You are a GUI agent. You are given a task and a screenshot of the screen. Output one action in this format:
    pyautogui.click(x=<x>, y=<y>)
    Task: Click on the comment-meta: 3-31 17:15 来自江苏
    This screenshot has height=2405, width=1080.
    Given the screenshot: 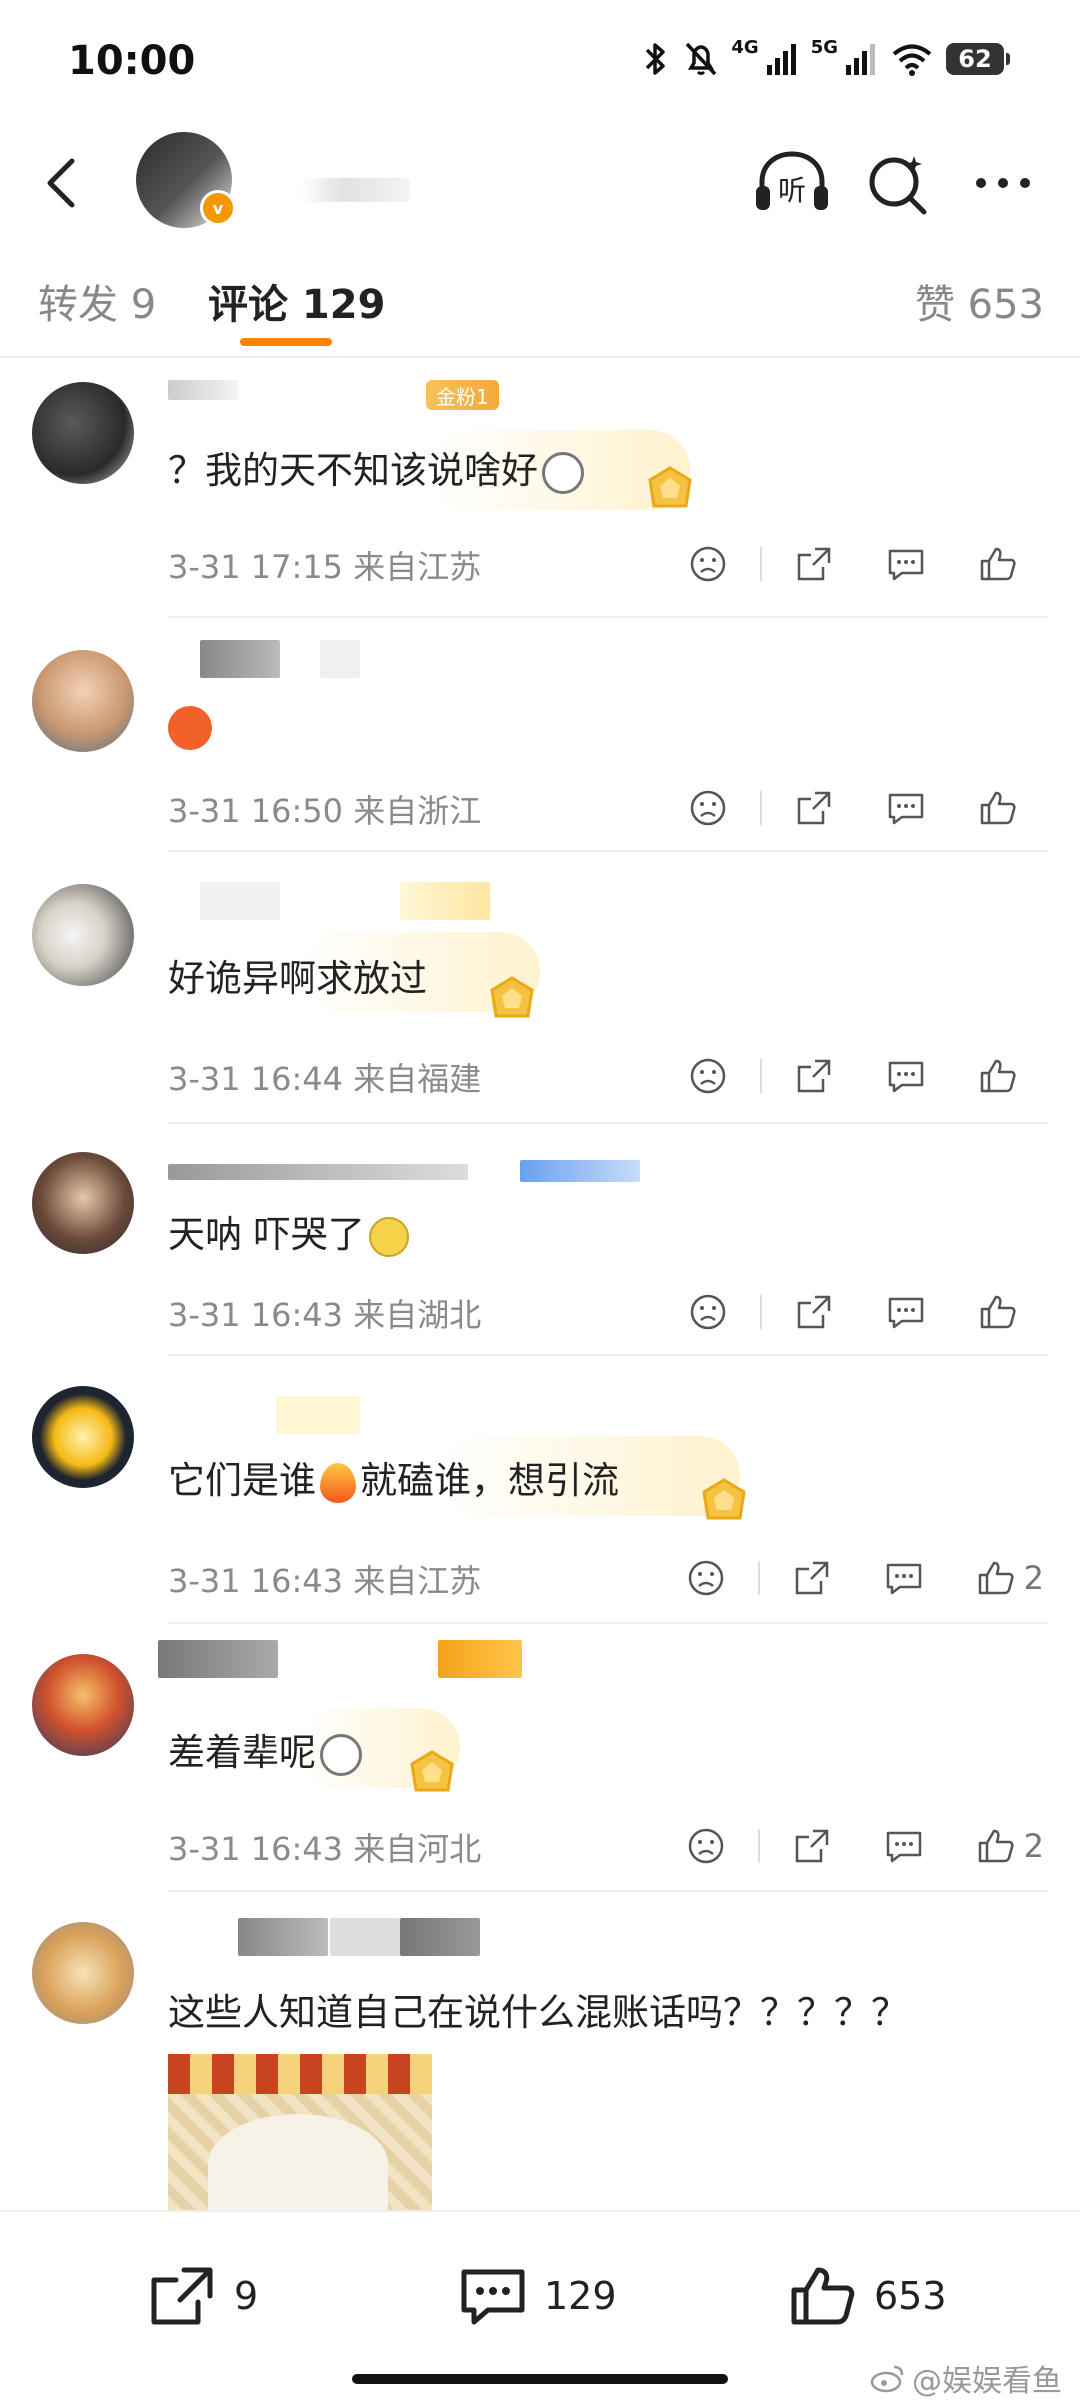 What is the action you would take?
    pyautogui.click(x=325, y=567)
    